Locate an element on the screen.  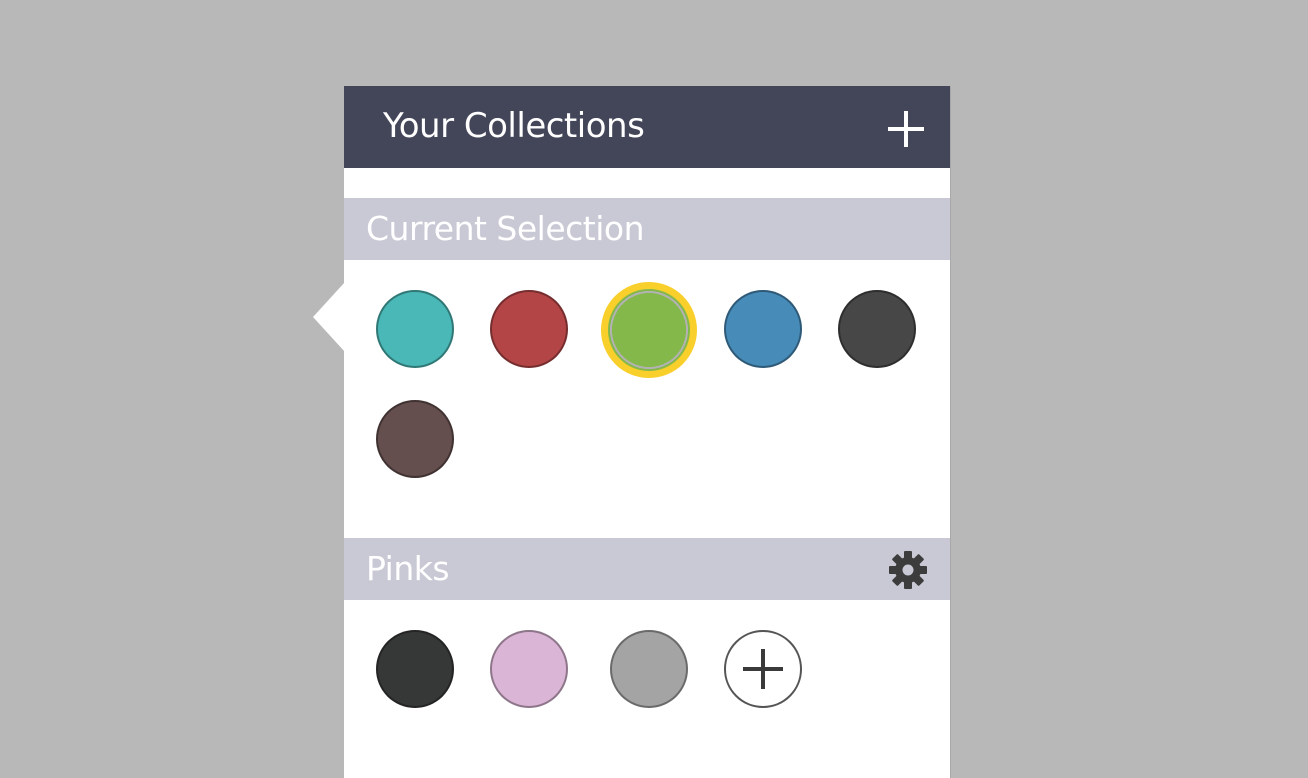
add-color-button is located at coordinates (763, 669).